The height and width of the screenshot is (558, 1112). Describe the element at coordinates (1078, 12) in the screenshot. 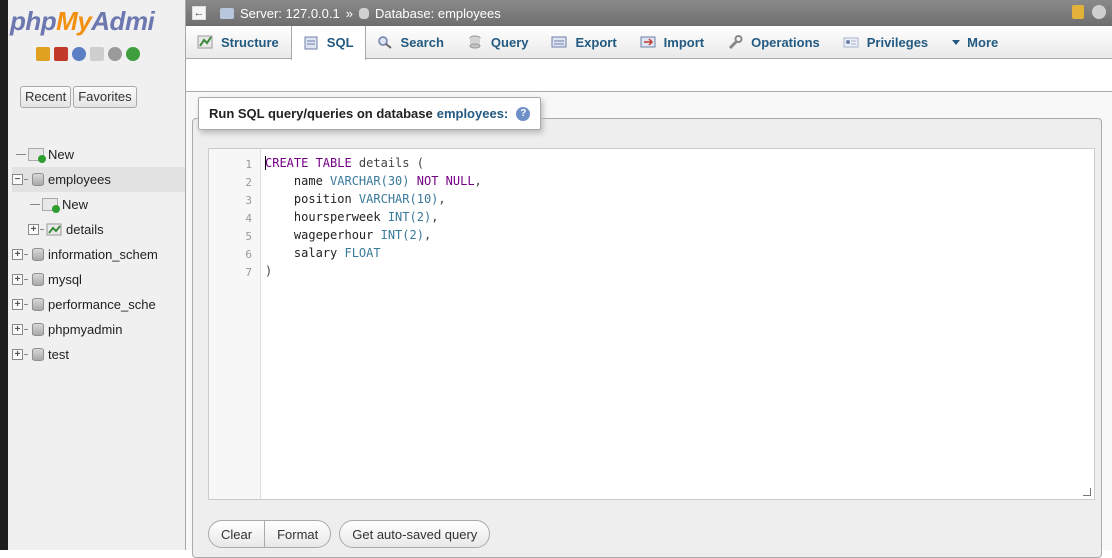

I see `lock-icon` at that location.